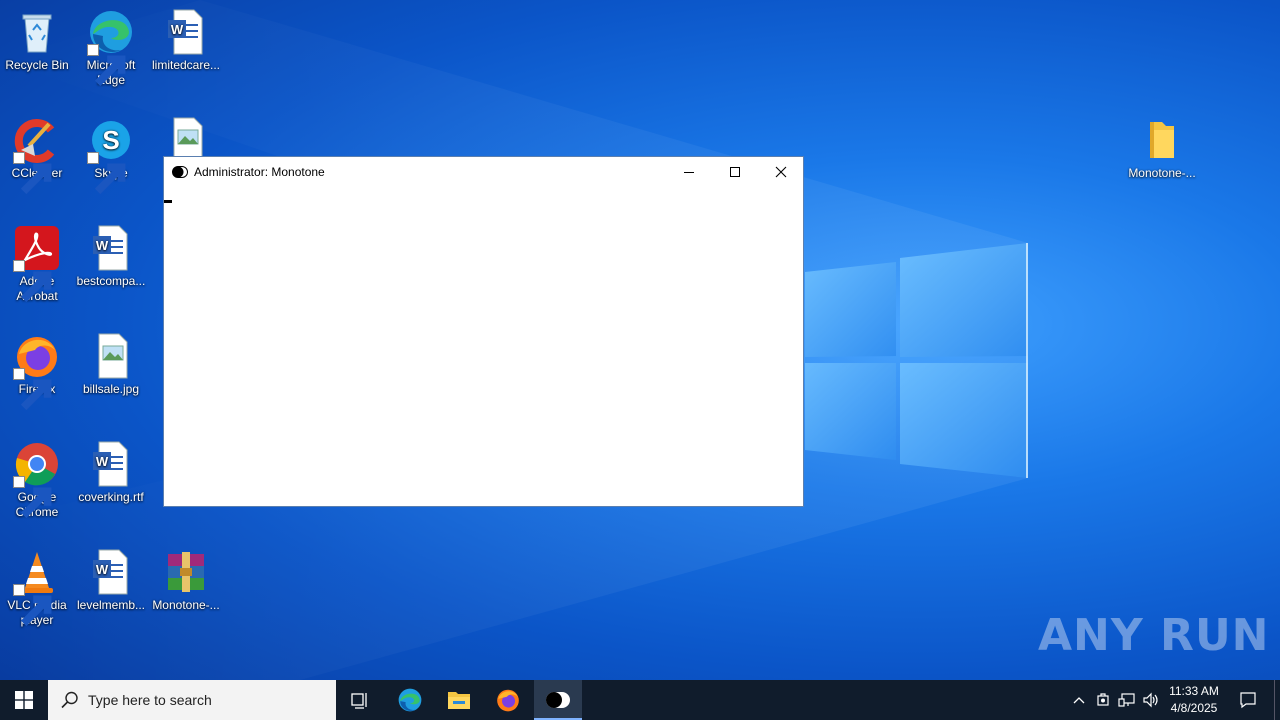 The image size is (1280, 720). What do you see at coordinates (111, 389) in the screenshot?
I see `icon-label: billsale.jpg` at bounding box center [111, 389].